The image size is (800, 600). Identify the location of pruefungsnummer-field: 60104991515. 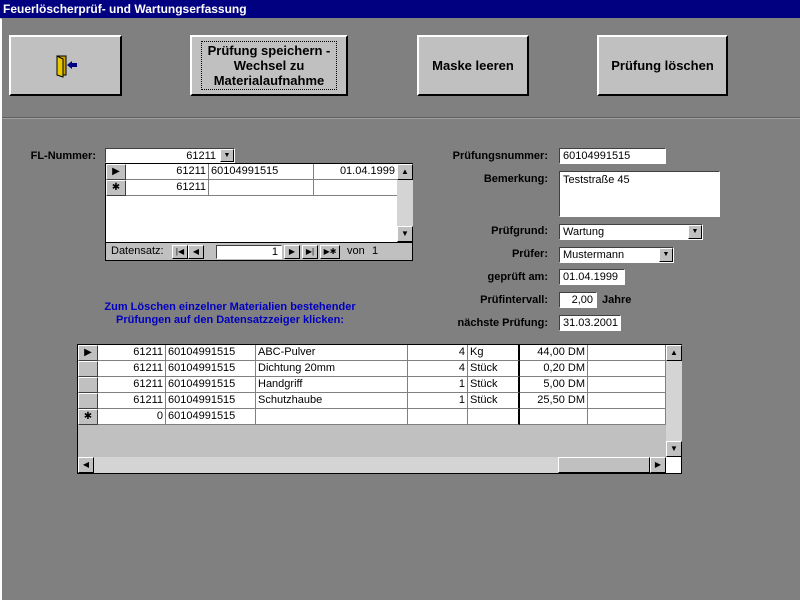
(612, 156).